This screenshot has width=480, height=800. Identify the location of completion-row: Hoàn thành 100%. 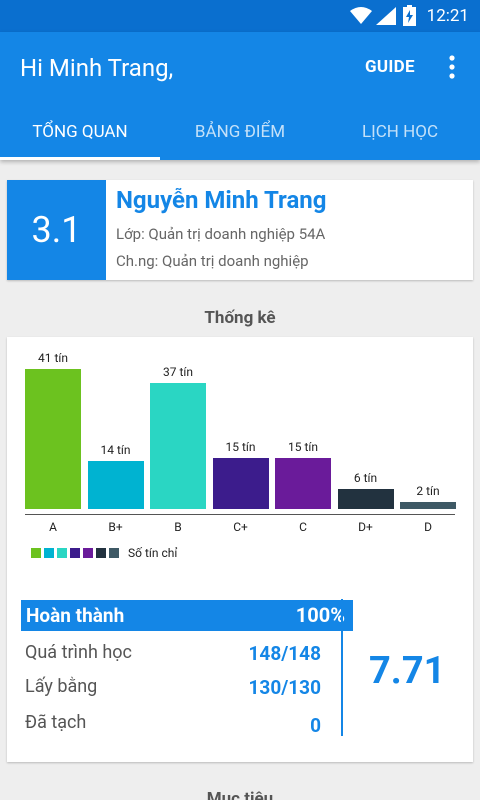
(187, 615).